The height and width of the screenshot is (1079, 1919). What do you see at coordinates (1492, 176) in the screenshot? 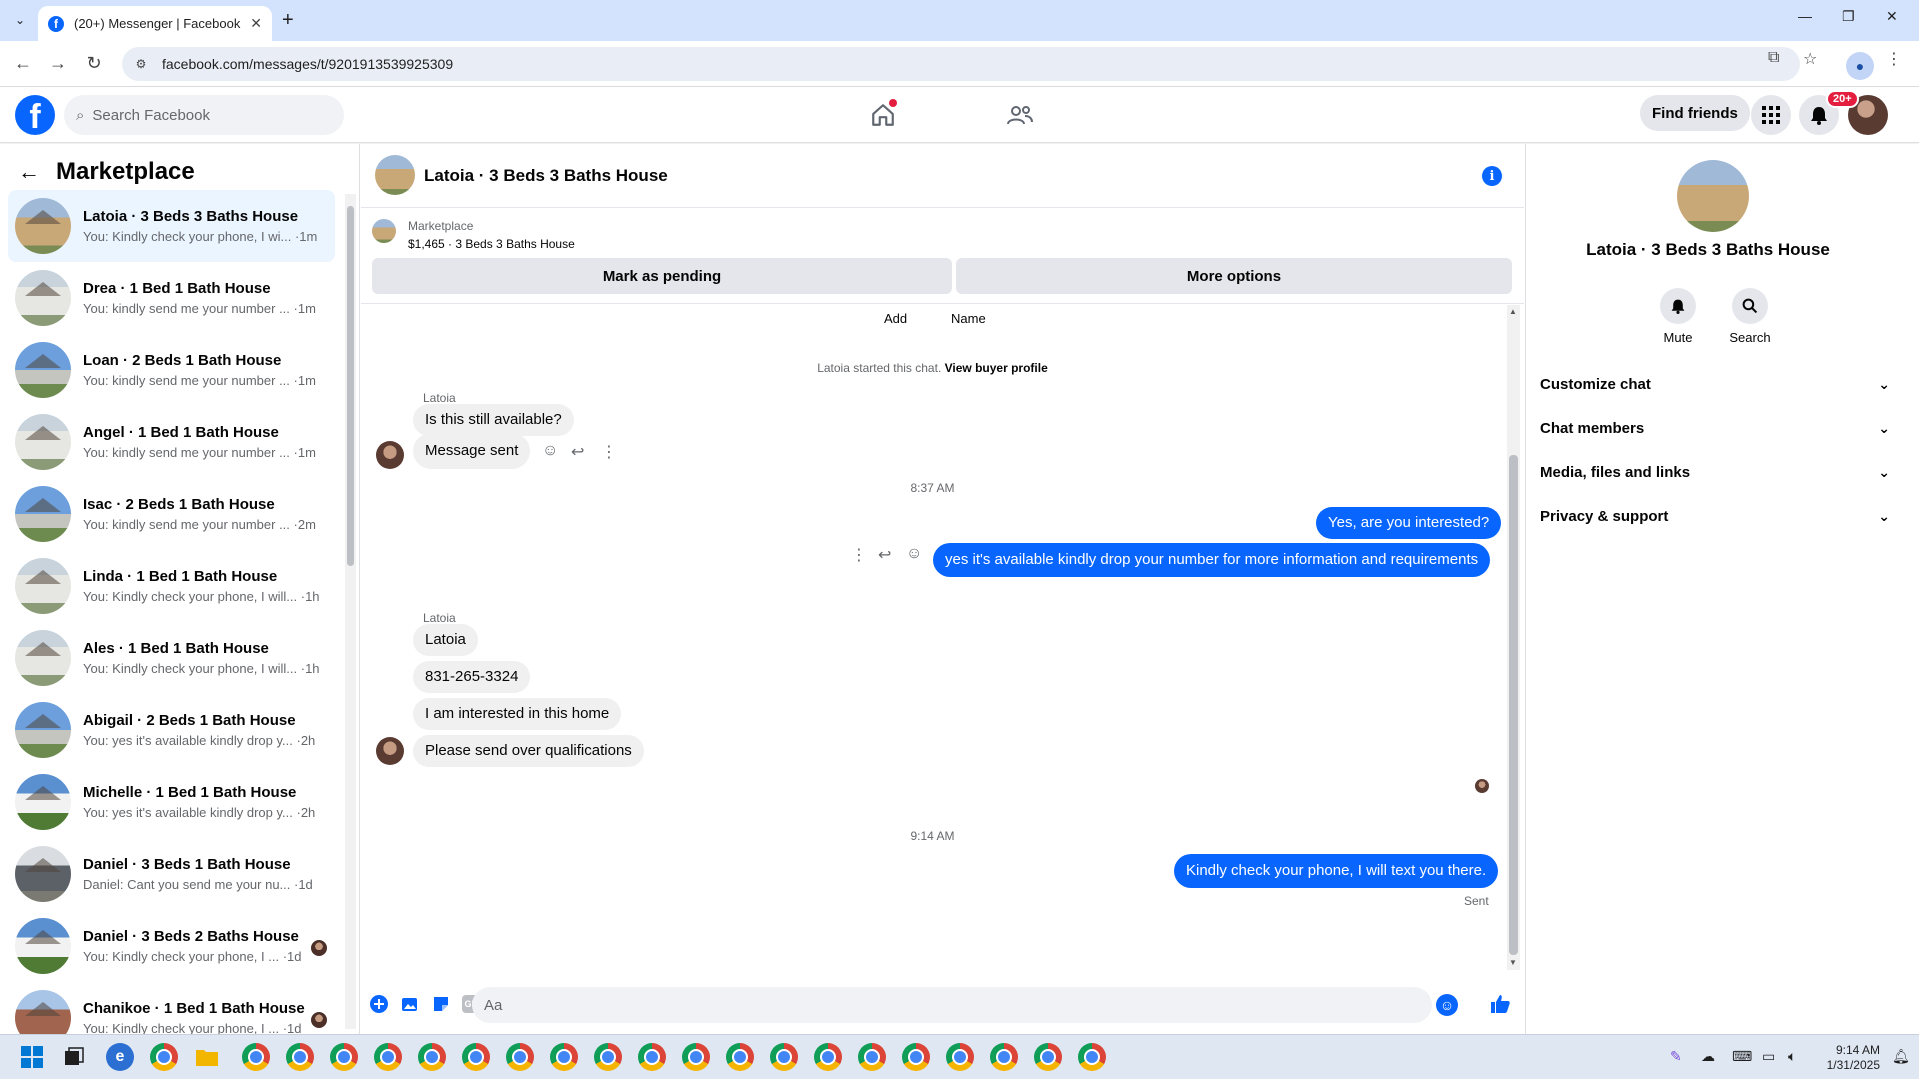
I see `info-icon: i` at bounding box center [1492, 176].